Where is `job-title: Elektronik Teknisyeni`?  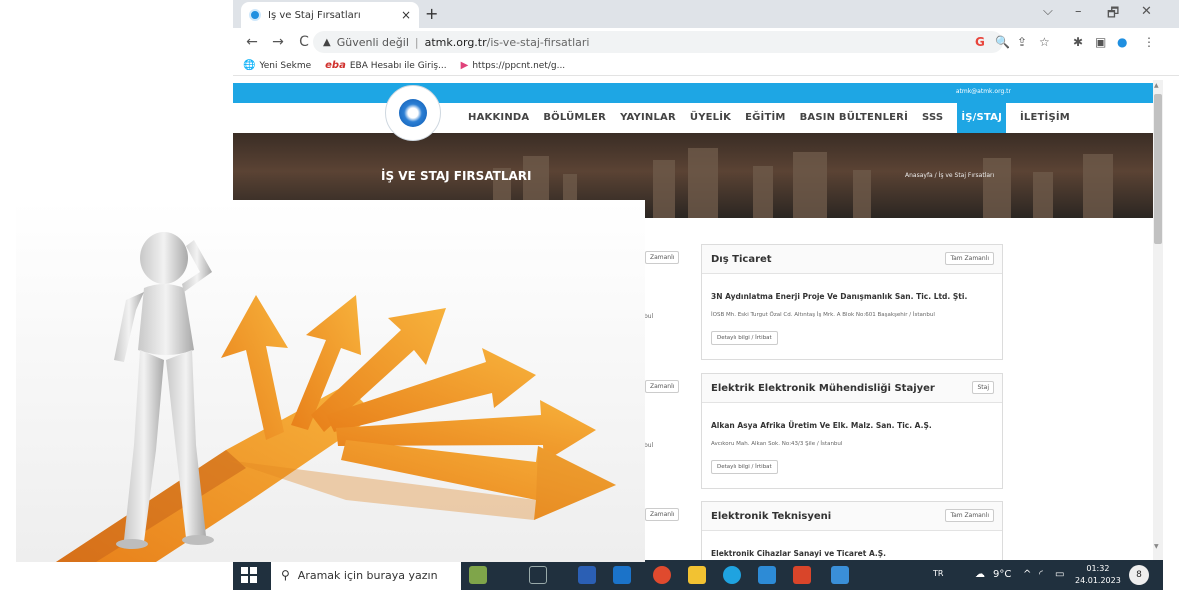
job-title: Elektronik Teknisyeni is located at coordinates (771, 516).